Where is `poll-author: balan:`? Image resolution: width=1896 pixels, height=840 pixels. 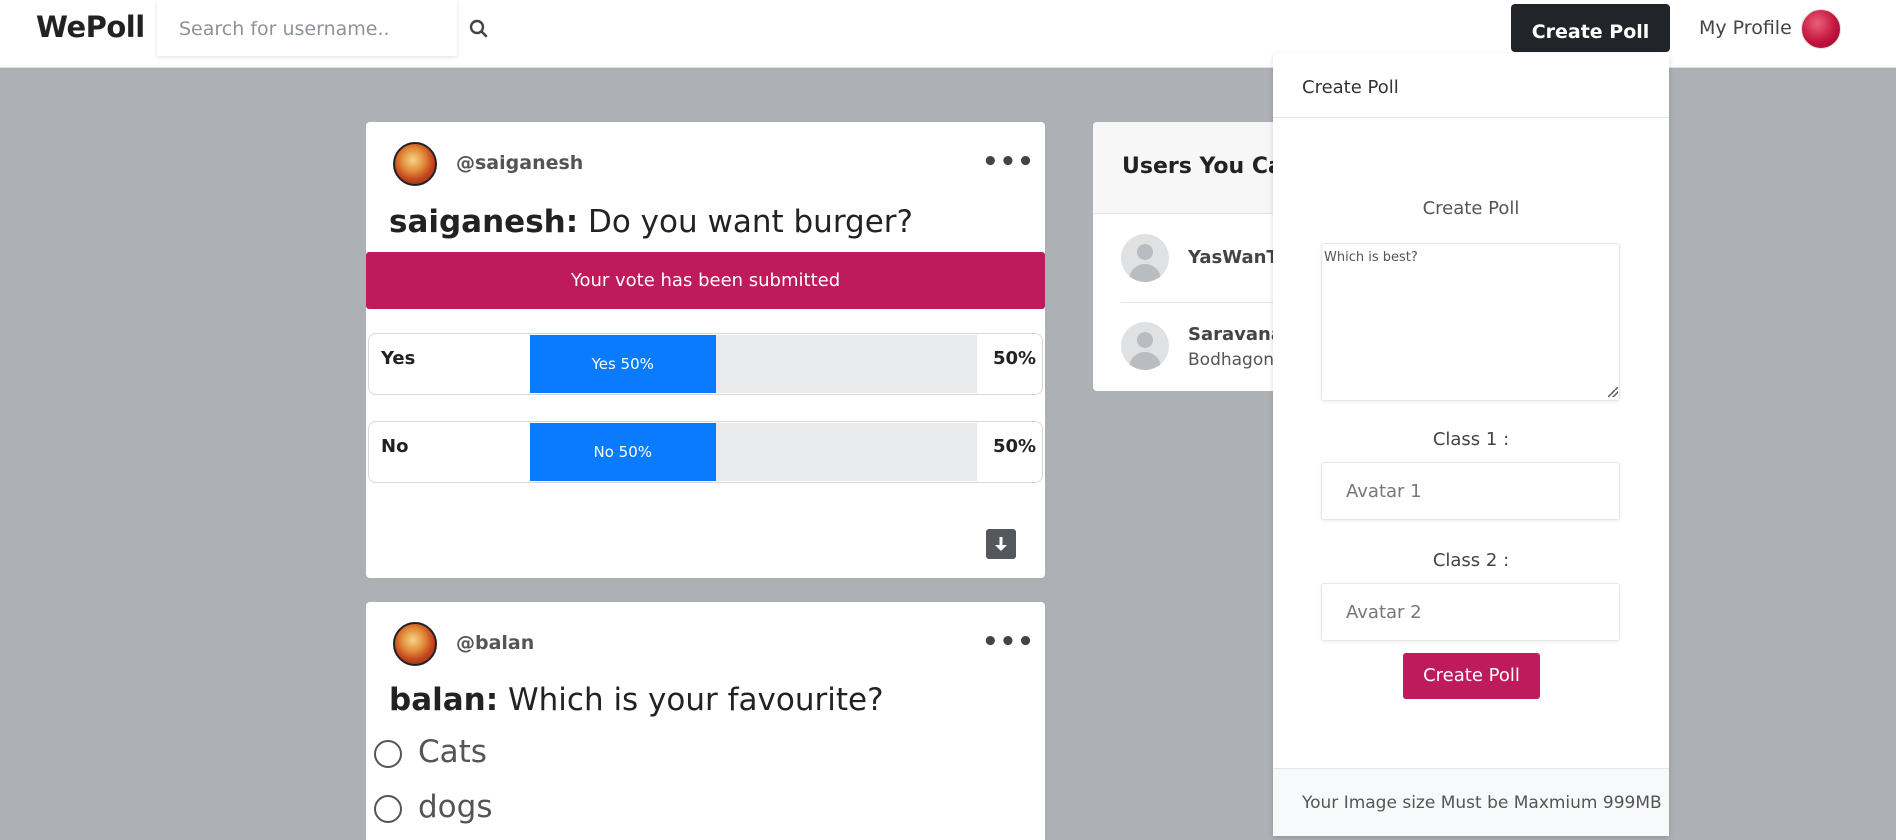 poll-author: balan: is located at coordinates (444, 700).